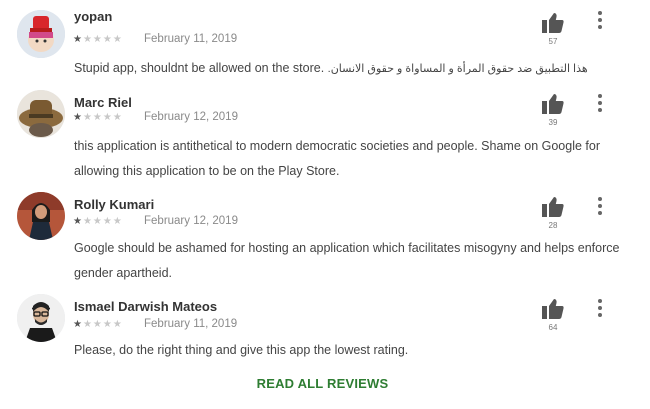 The image size is (650, 409). Describe the element at coordinates (93, 16) in the screenshot. I see `reviewer-name: yopan` at that location.